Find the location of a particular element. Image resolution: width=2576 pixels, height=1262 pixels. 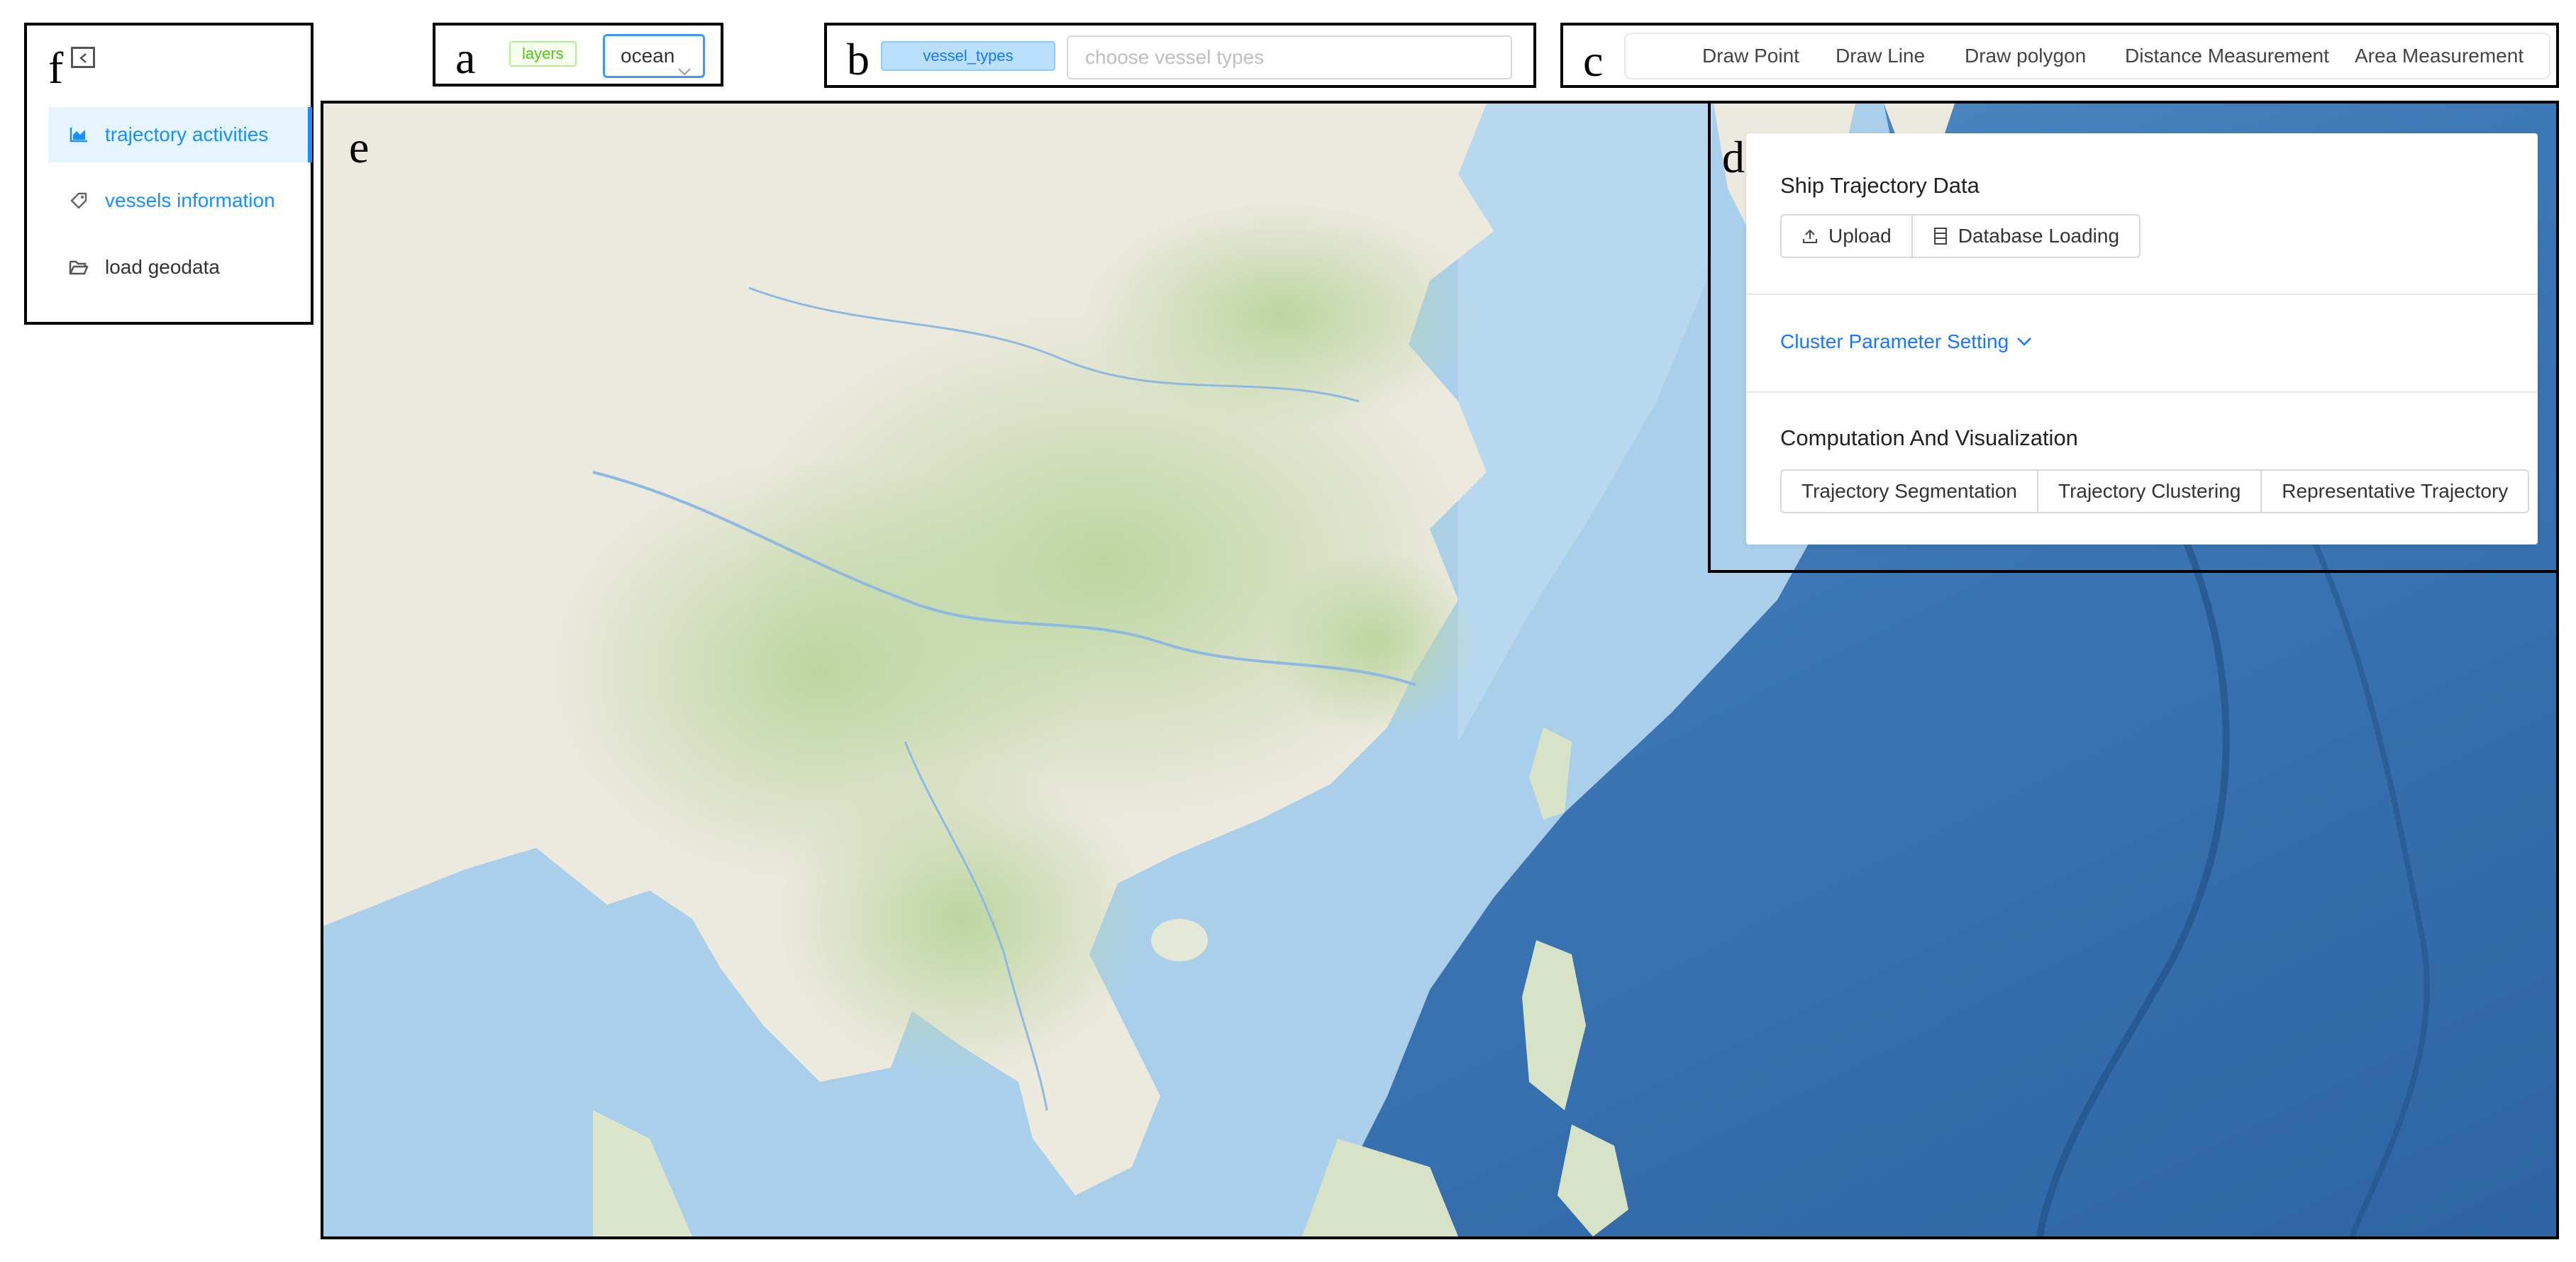

layer-select-value: ocean is located at coordinates (648, 56).